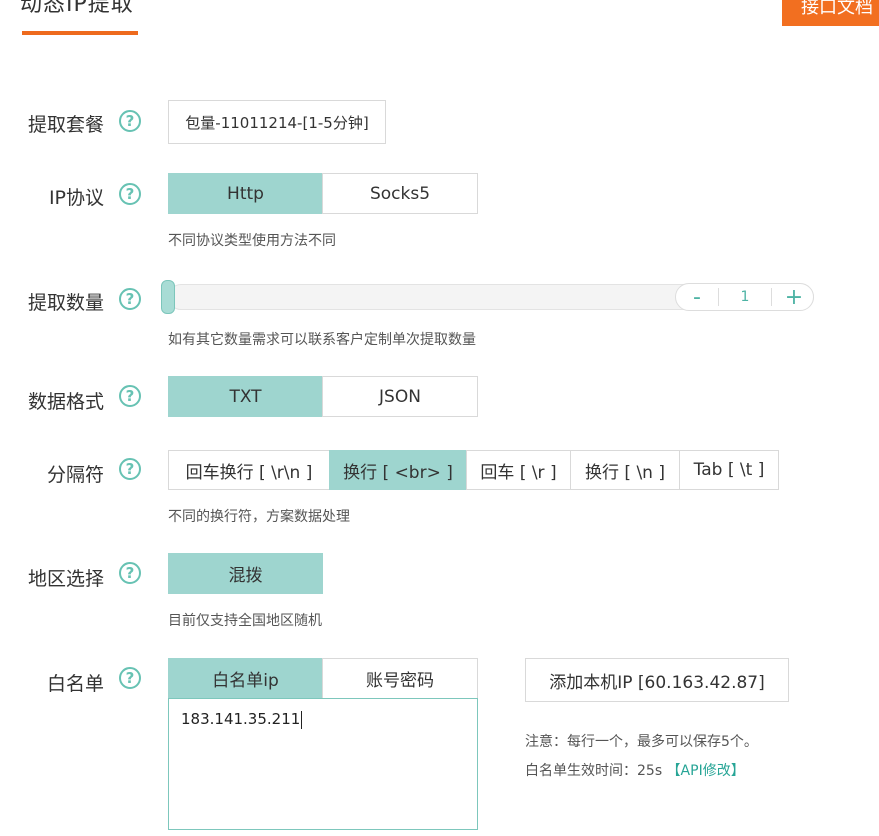 The height and width of the screenshot is (836, 879). I want to click on protocol-socks5-button: Socks5, so click(400, 193).